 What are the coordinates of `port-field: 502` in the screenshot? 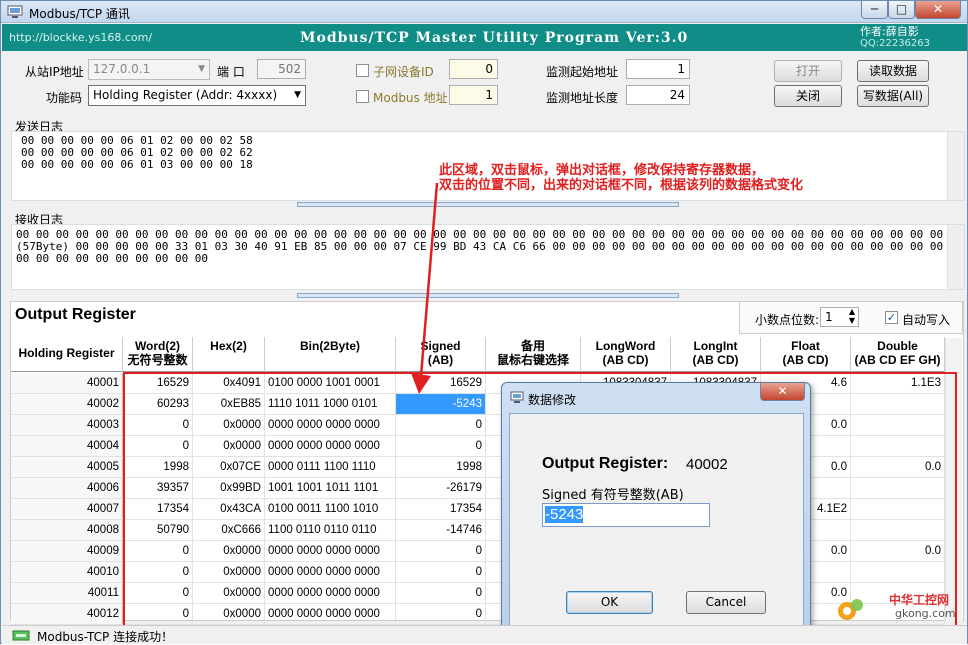 It's located at (281, 69).